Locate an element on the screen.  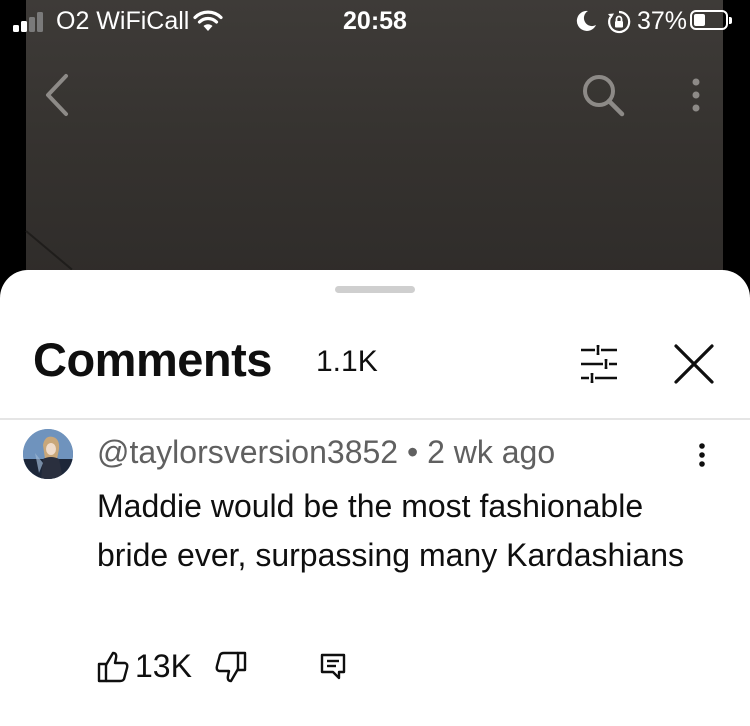
avatar-image is located at coordinates (48, 454).